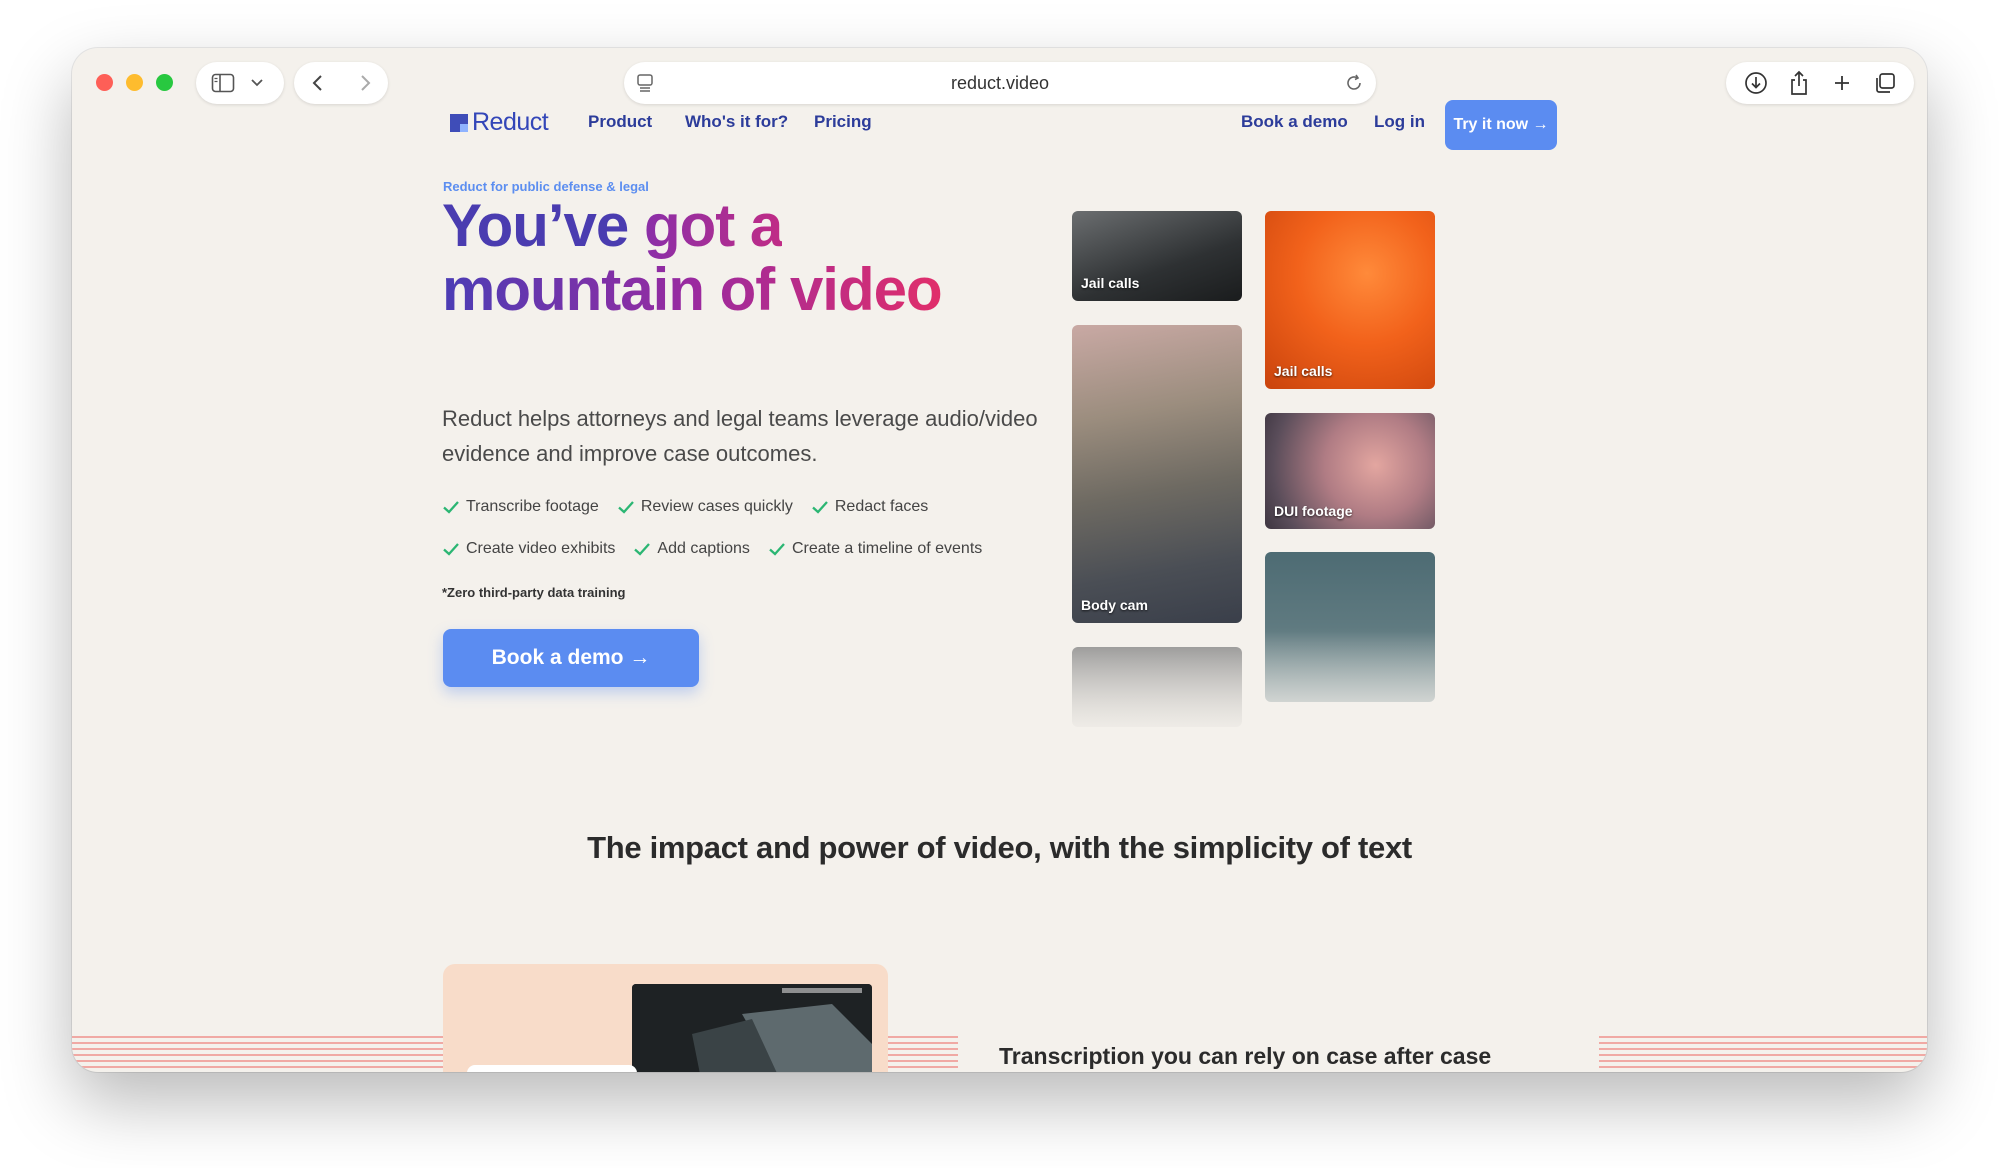 The width and height of the screenshot is (1999, 1168). I want to click on history-navigation, so click(341, 83).